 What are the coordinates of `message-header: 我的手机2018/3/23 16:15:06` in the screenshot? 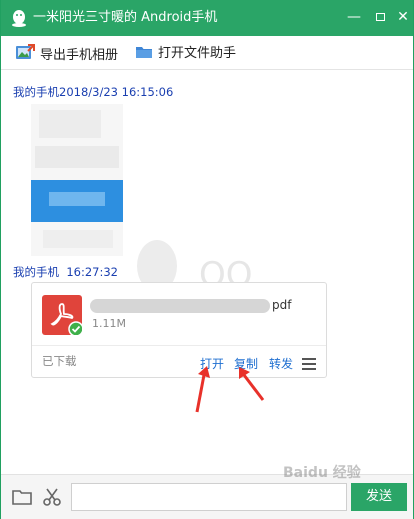 It's located at (93, 92).